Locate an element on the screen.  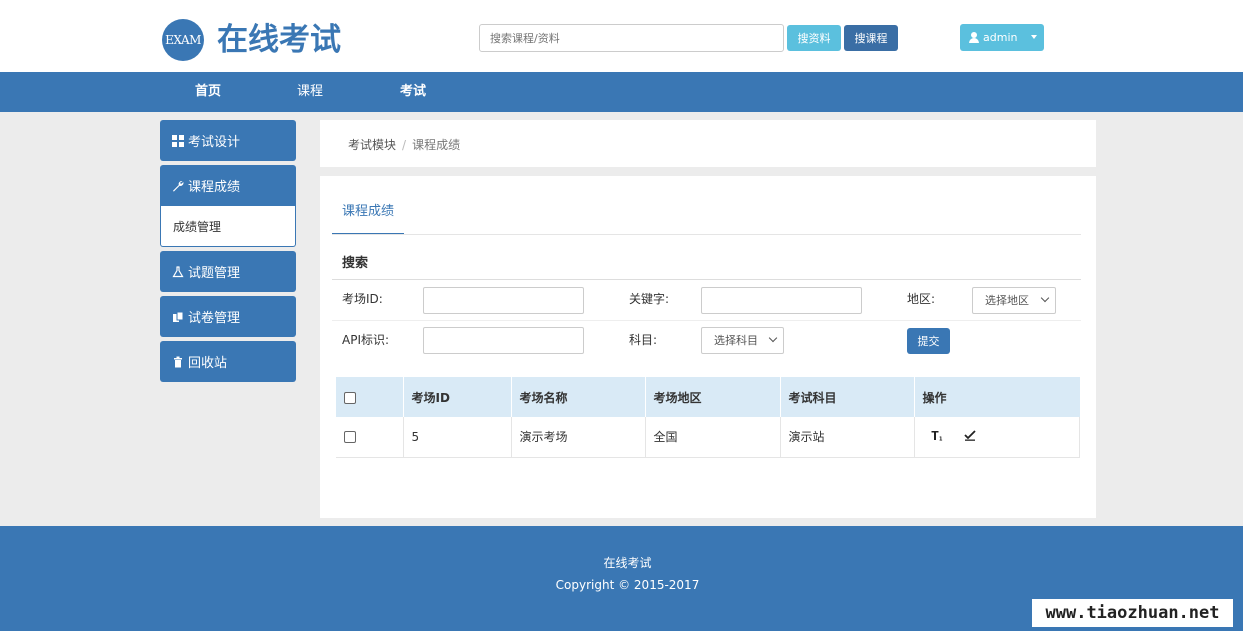
column-header-subject: 考试科目 is located at coordinates (846, 397).